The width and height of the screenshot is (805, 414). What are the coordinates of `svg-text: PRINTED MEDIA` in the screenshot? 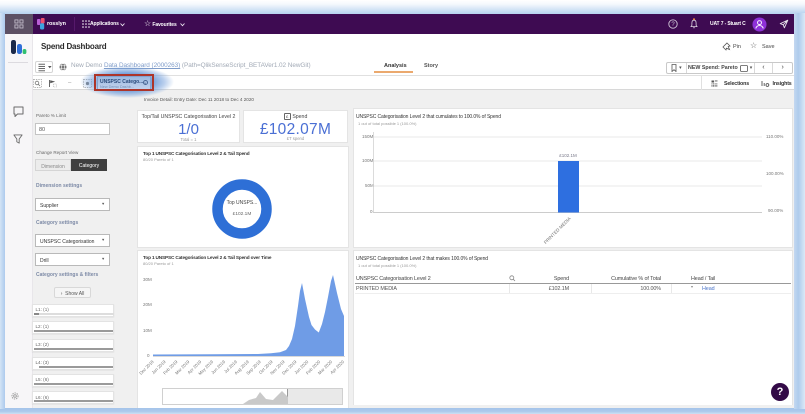 It's located at (558, 230).